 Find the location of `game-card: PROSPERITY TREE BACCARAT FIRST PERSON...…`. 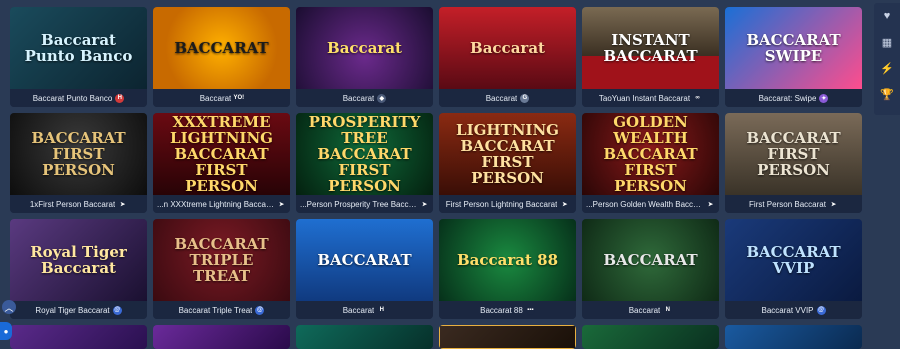

game-card: PROSPERITY TREE BACCARAT FIRST PERSON...… is located at coordinates (364, 163).